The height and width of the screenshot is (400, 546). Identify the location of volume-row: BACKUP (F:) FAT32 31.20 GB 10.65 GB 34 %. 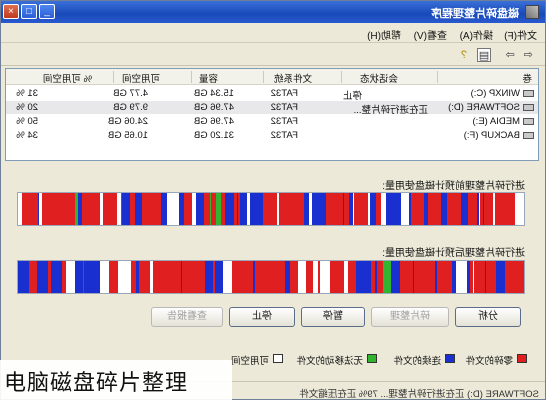
(272, 135).